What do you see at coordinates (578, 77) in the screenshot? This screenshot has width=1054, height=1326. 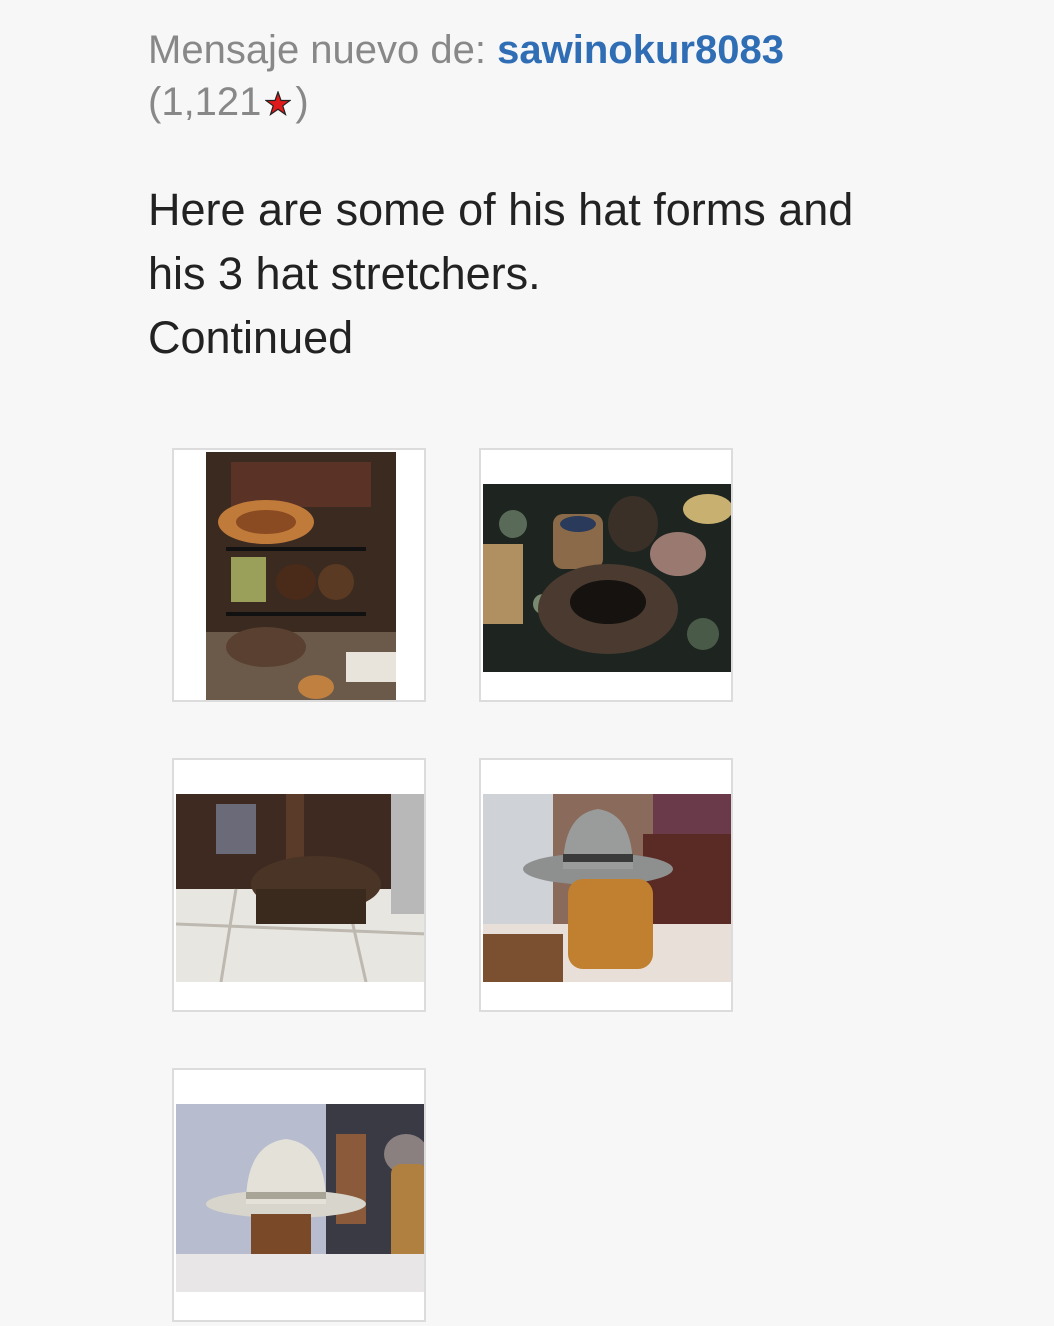 I see `message-header: Mensaje nuevo de: sawinokur8083 (1,121)` at bounding box center [578, 77].